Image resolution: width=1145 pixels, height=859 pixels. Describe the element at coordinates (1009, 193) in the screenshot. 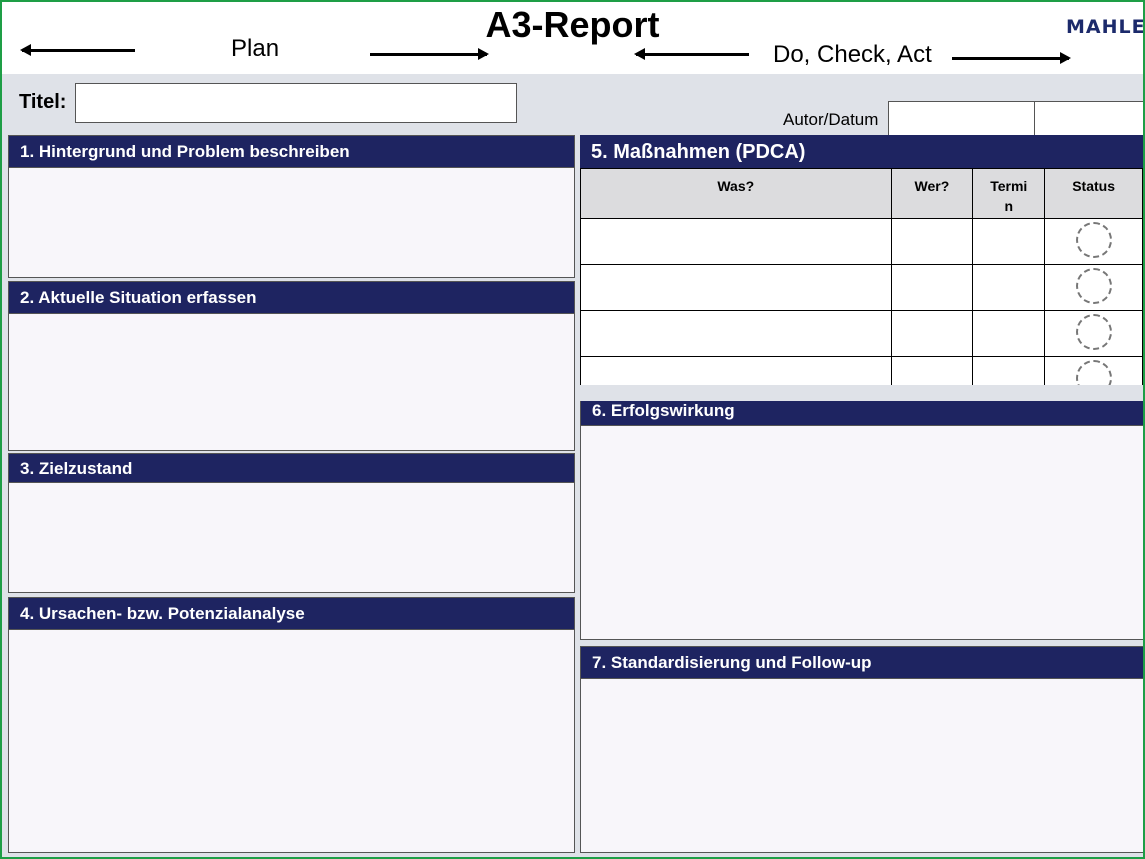

I see `col-header-termin: Termi n` at that location.